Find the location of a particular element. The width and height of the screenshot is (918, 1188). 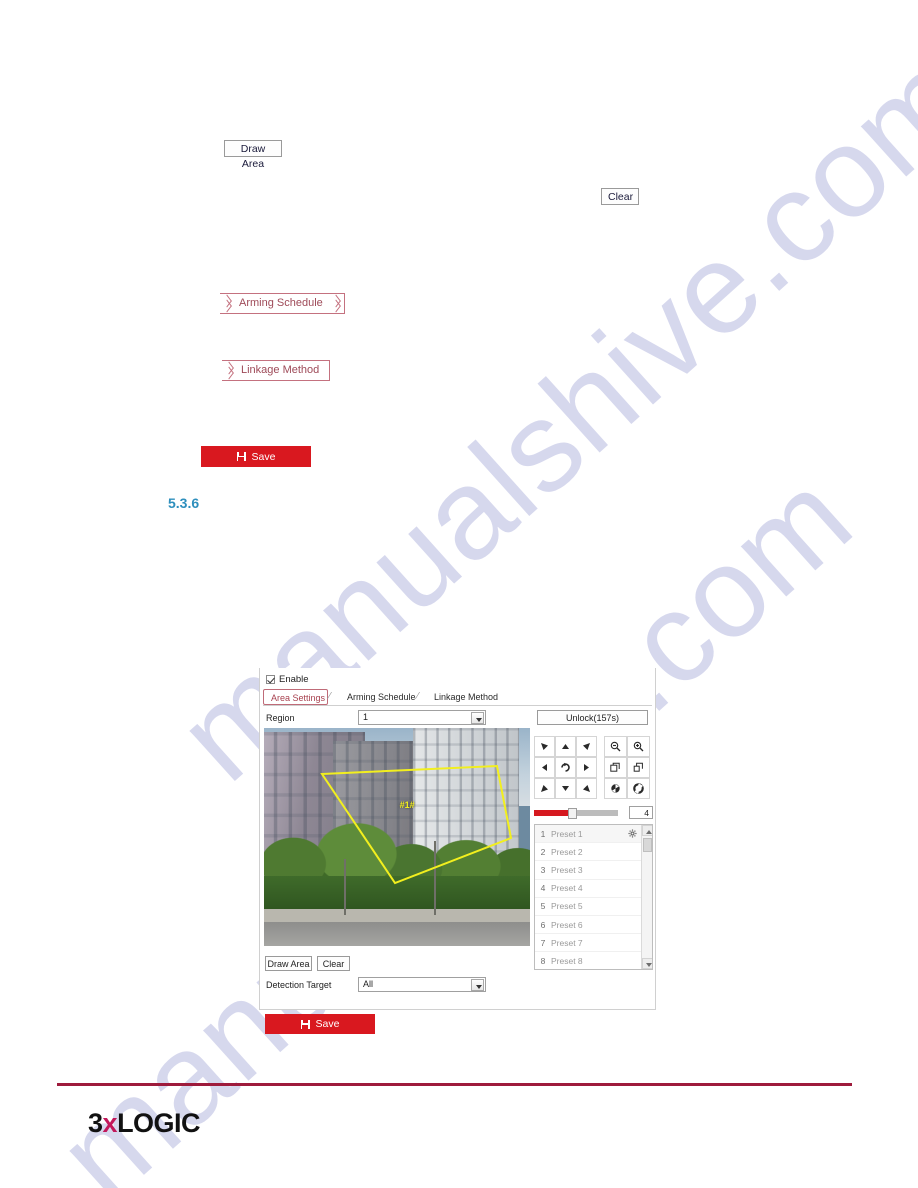

scroll-down-arrow-icon is located at coordinates (647, 963).